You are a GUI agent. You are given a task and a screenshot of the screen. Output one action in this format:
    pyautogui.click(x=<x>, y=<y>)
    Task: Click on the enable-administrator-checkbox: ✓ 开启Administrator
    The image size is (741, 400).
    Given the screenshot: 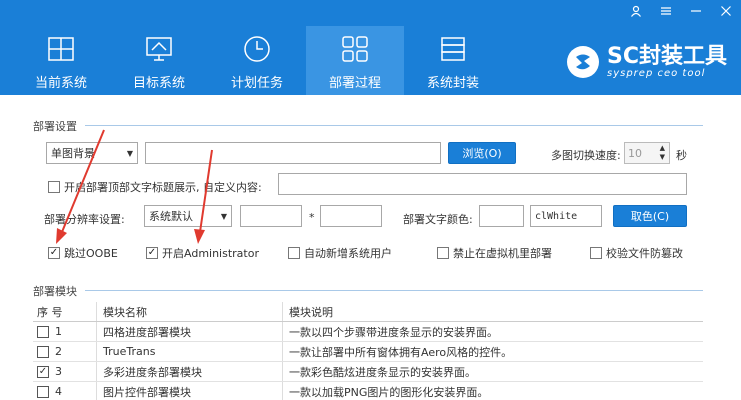 What is the action you would take?
    pyautogui.click(x=202, y=253)
    